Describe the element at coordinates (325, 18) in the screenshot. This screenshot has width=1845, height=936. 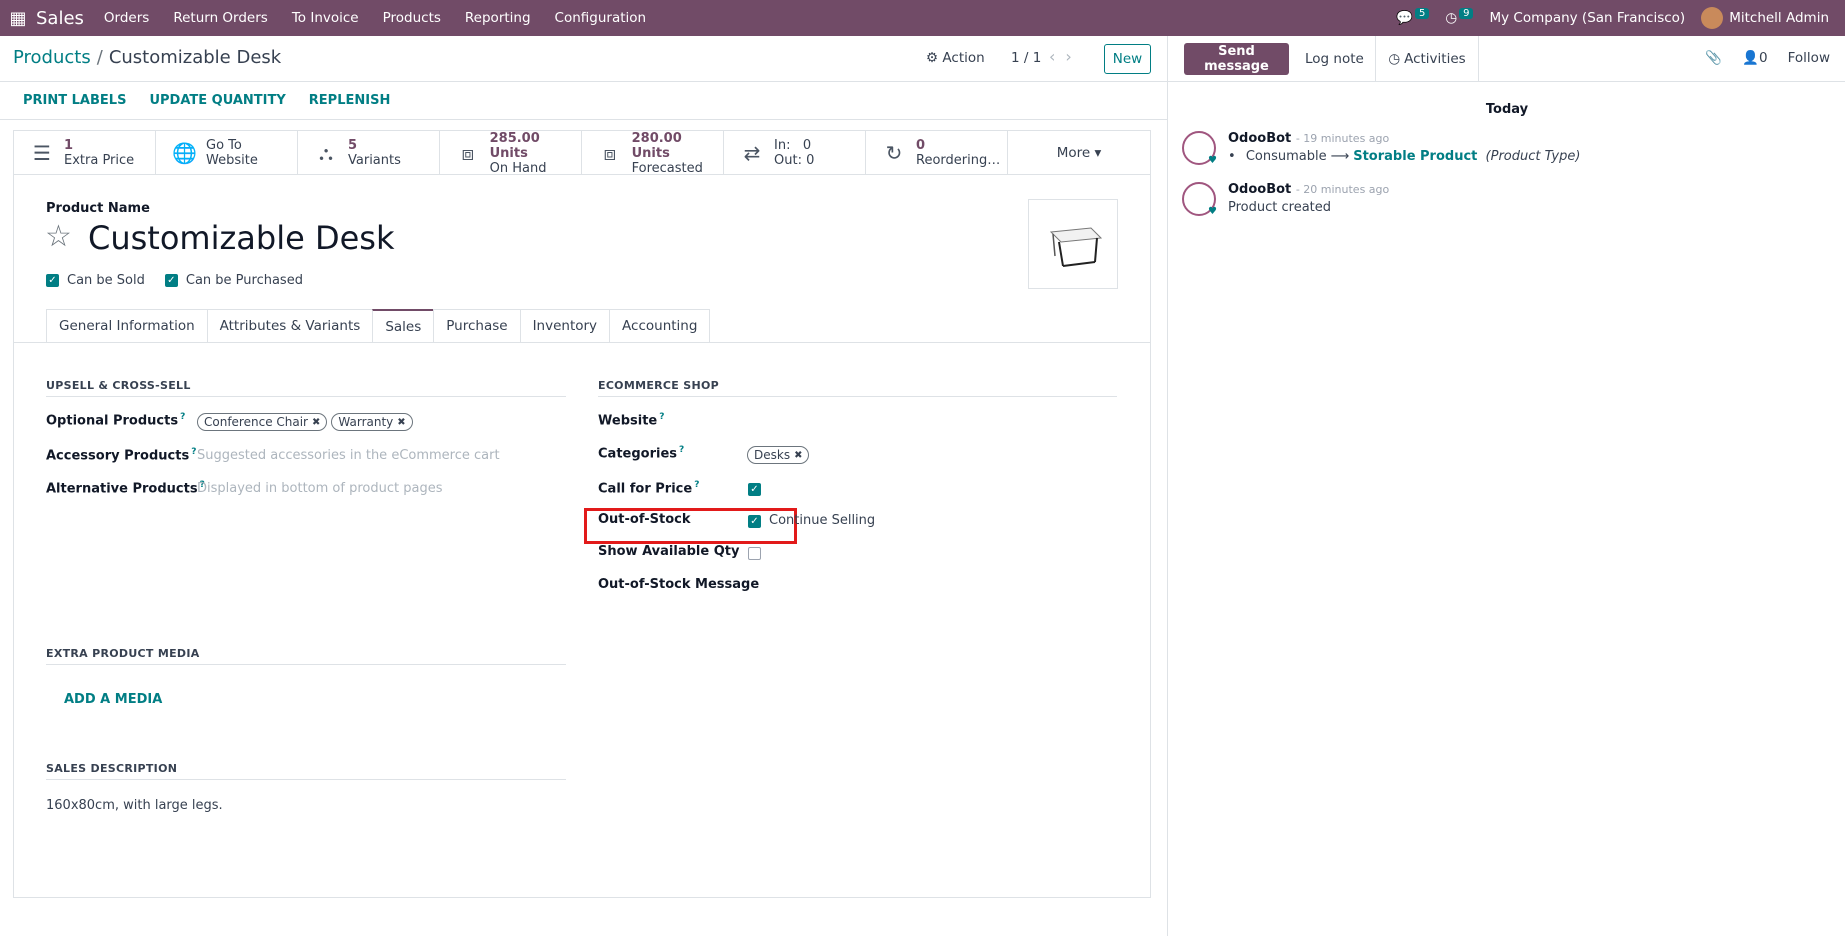
I see `menu-to-invoice: To Invoice` at that location.